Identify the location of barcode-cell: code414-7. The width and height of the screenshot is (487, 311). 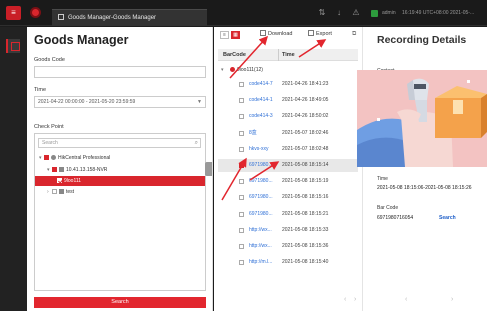
(263, 84).